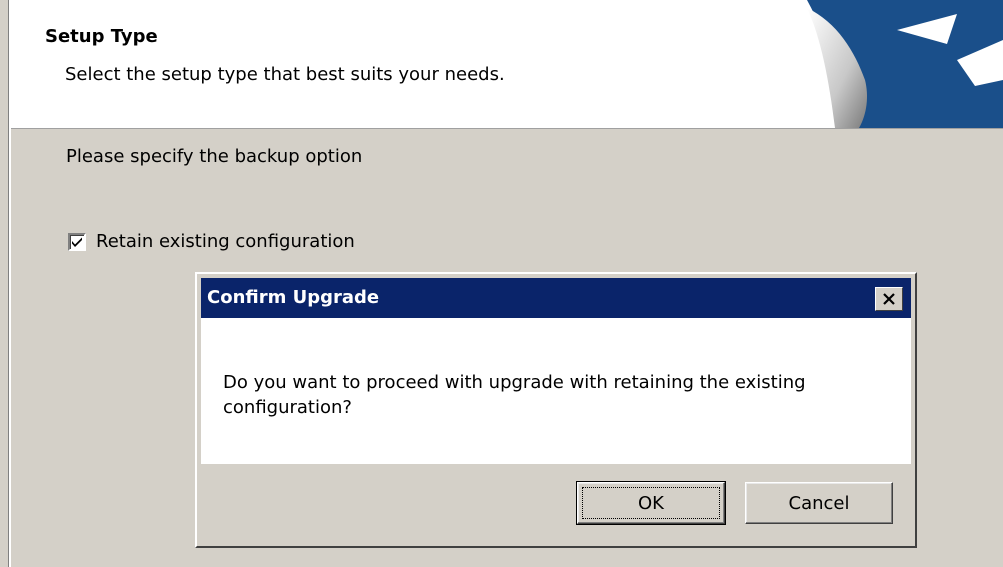 This screenshot has height=567, width=1003. I want to click on retain-config-checkbox, so click(77, 241).